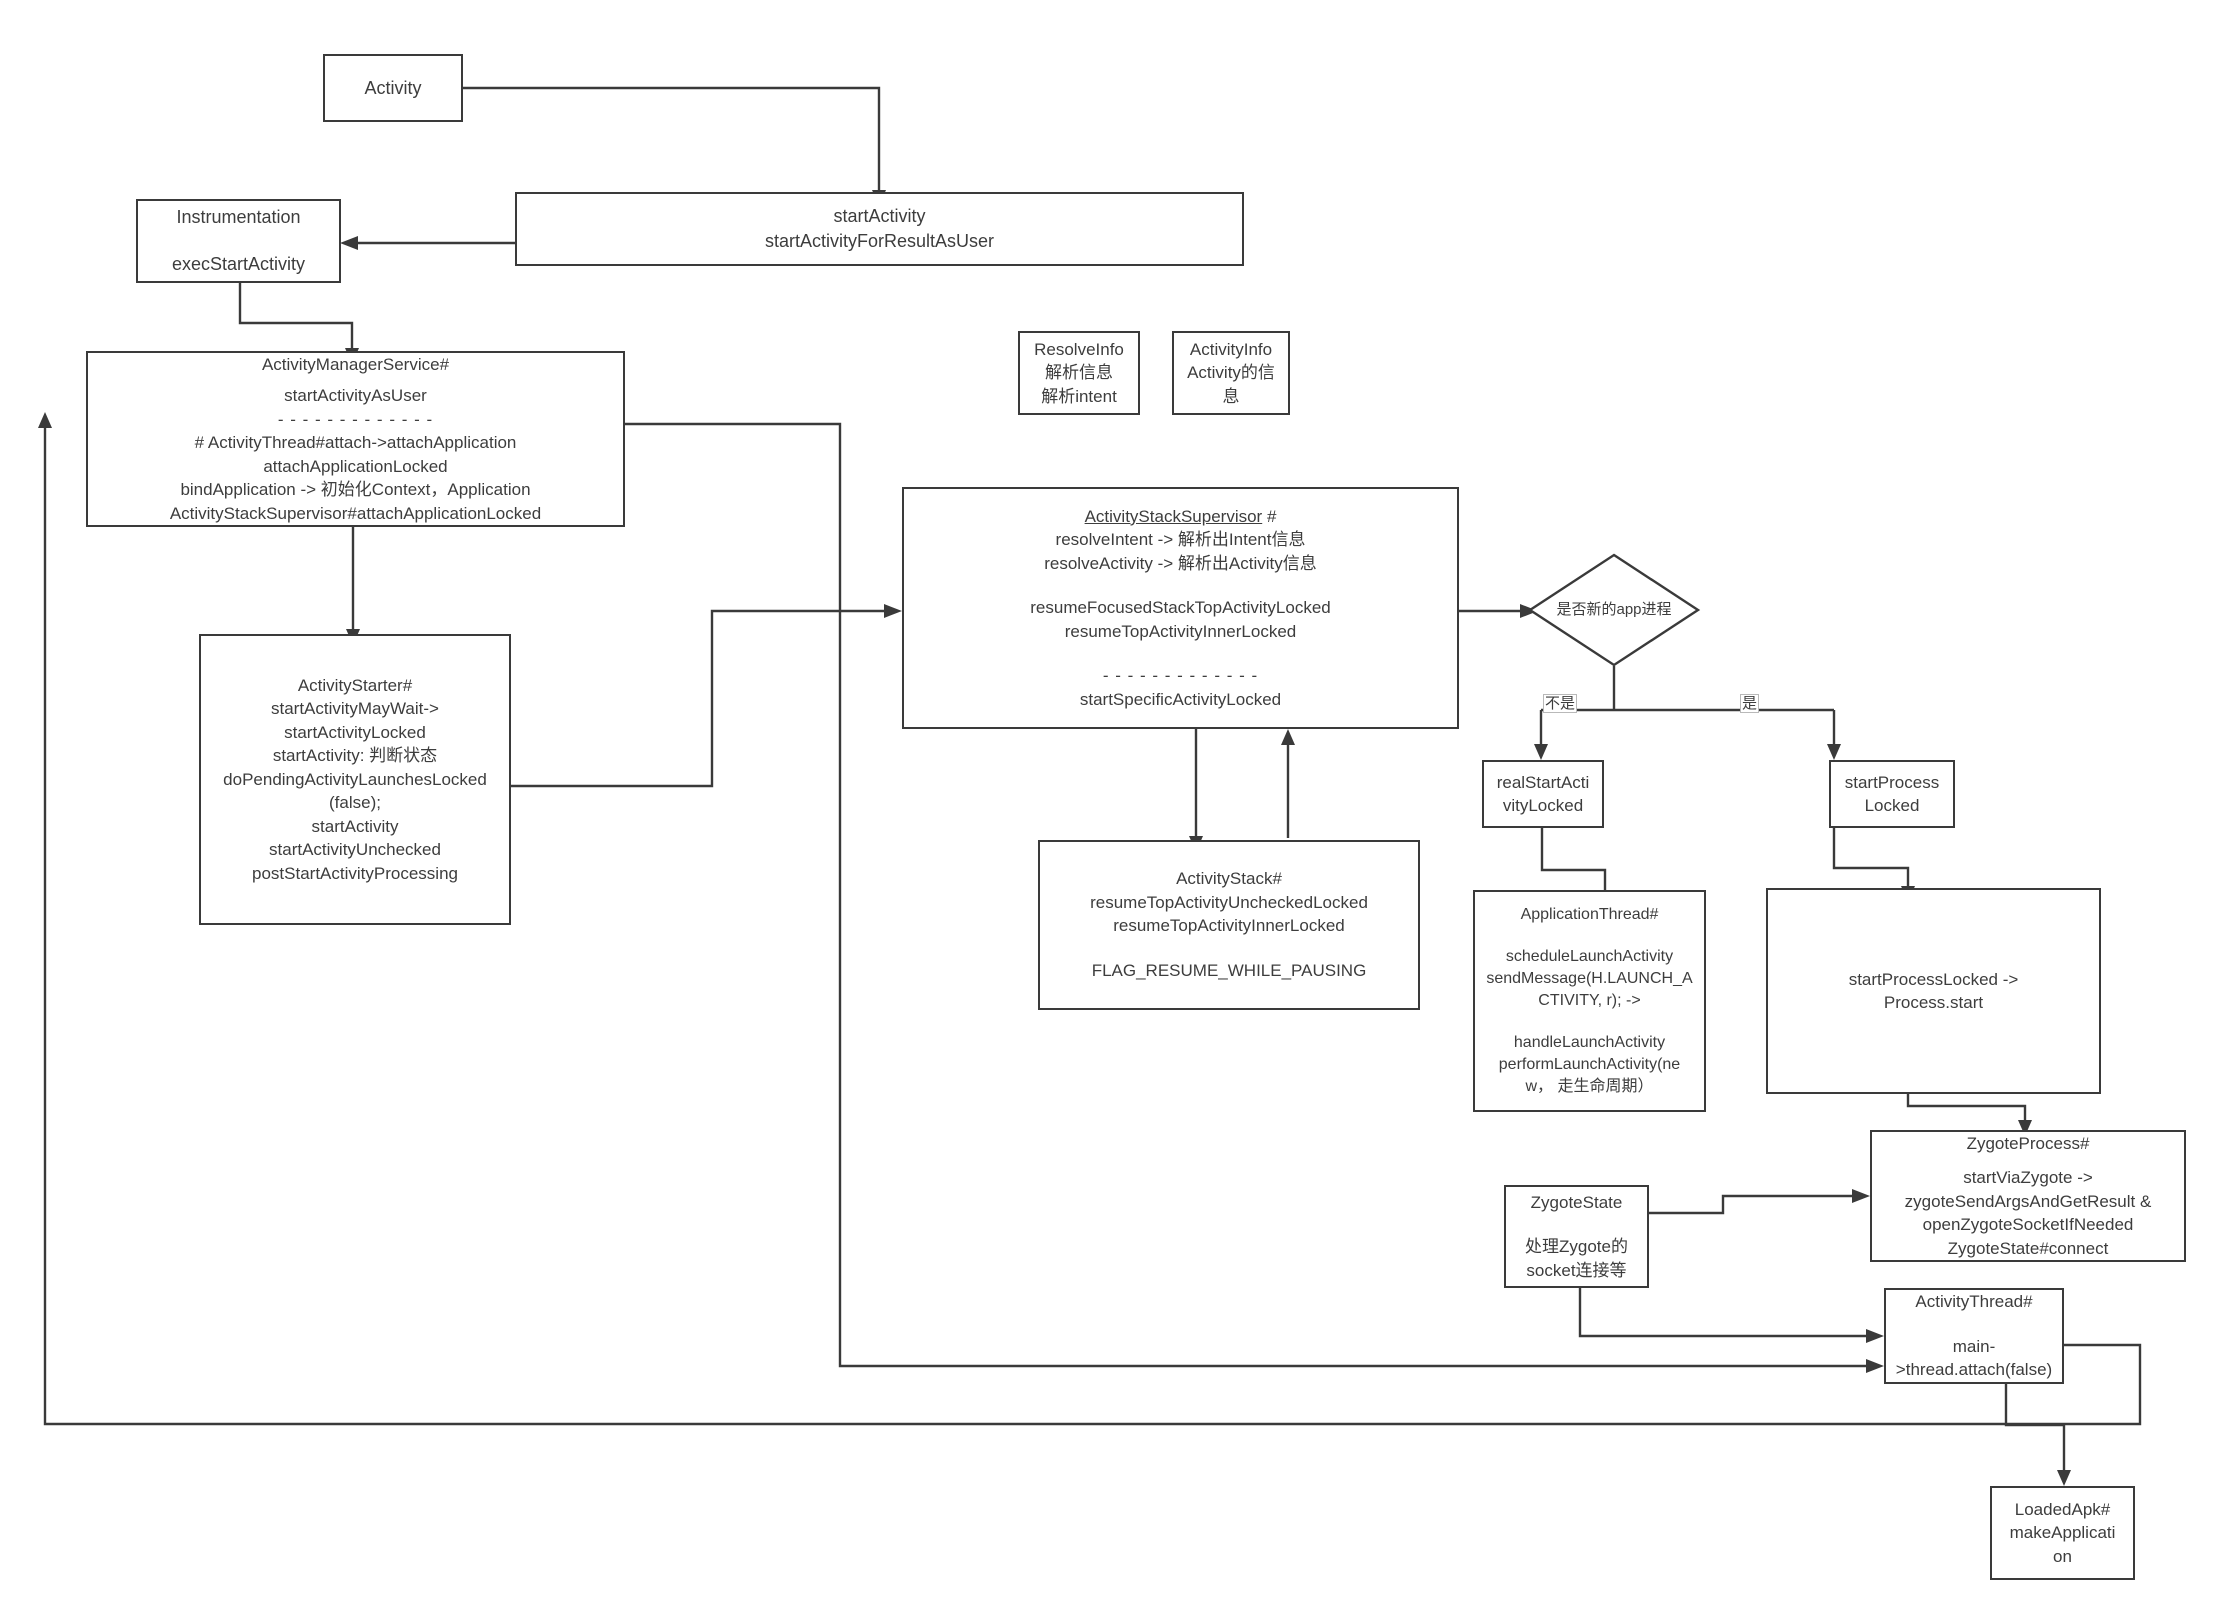 The image size is (2228, 1622). Describe the element at coordinates (1173, 516) in the screenshot. I see `node-stack-supervisor-title: ActivityStackSupervisor` at that location.